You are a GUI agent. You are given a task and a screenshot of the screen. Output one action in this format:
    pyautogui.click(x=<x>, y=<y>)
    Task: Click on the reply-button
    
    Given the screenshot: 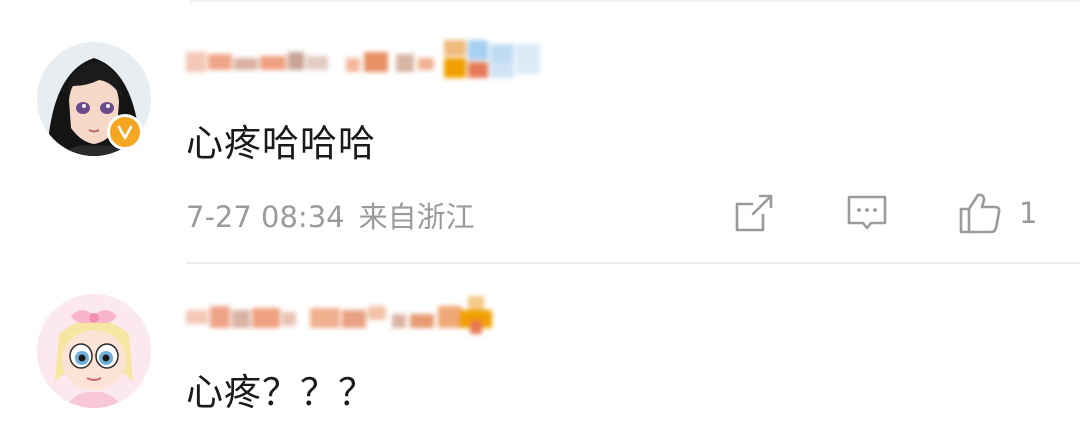 What is the action you would take?
    pyautogui.click(x=868, y=213)
    